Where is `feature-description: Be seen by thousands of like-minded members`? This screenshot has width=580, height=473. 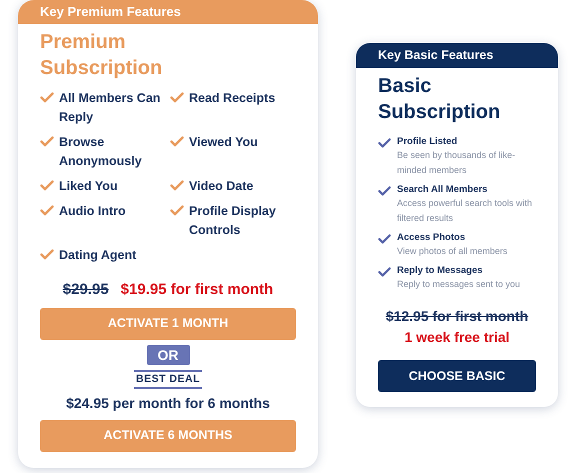 feature-description: Be seen by thousands of like-minded members is located at coordinates (456, 163).